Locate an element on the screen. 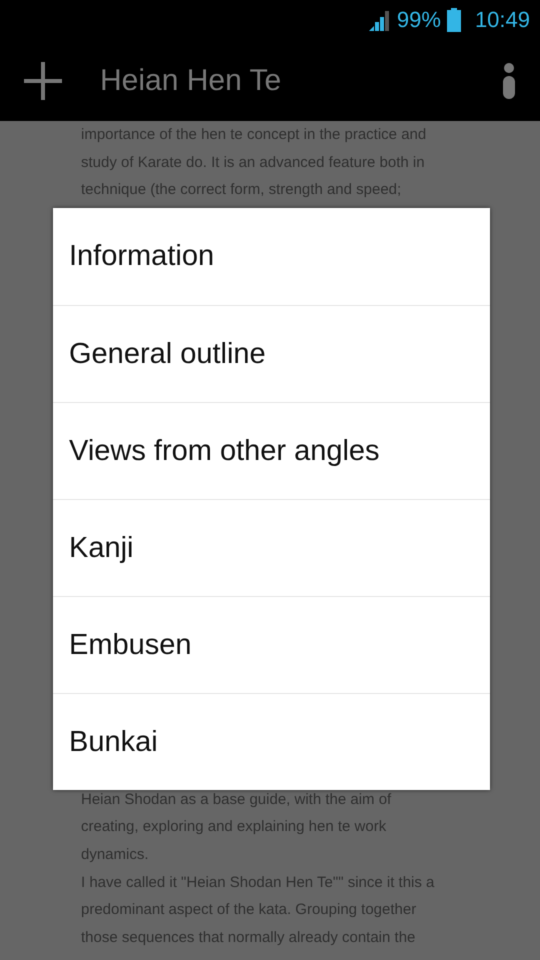 The image size is (540, 960). menu-item: Embusen is located at coordinates (271, 644).